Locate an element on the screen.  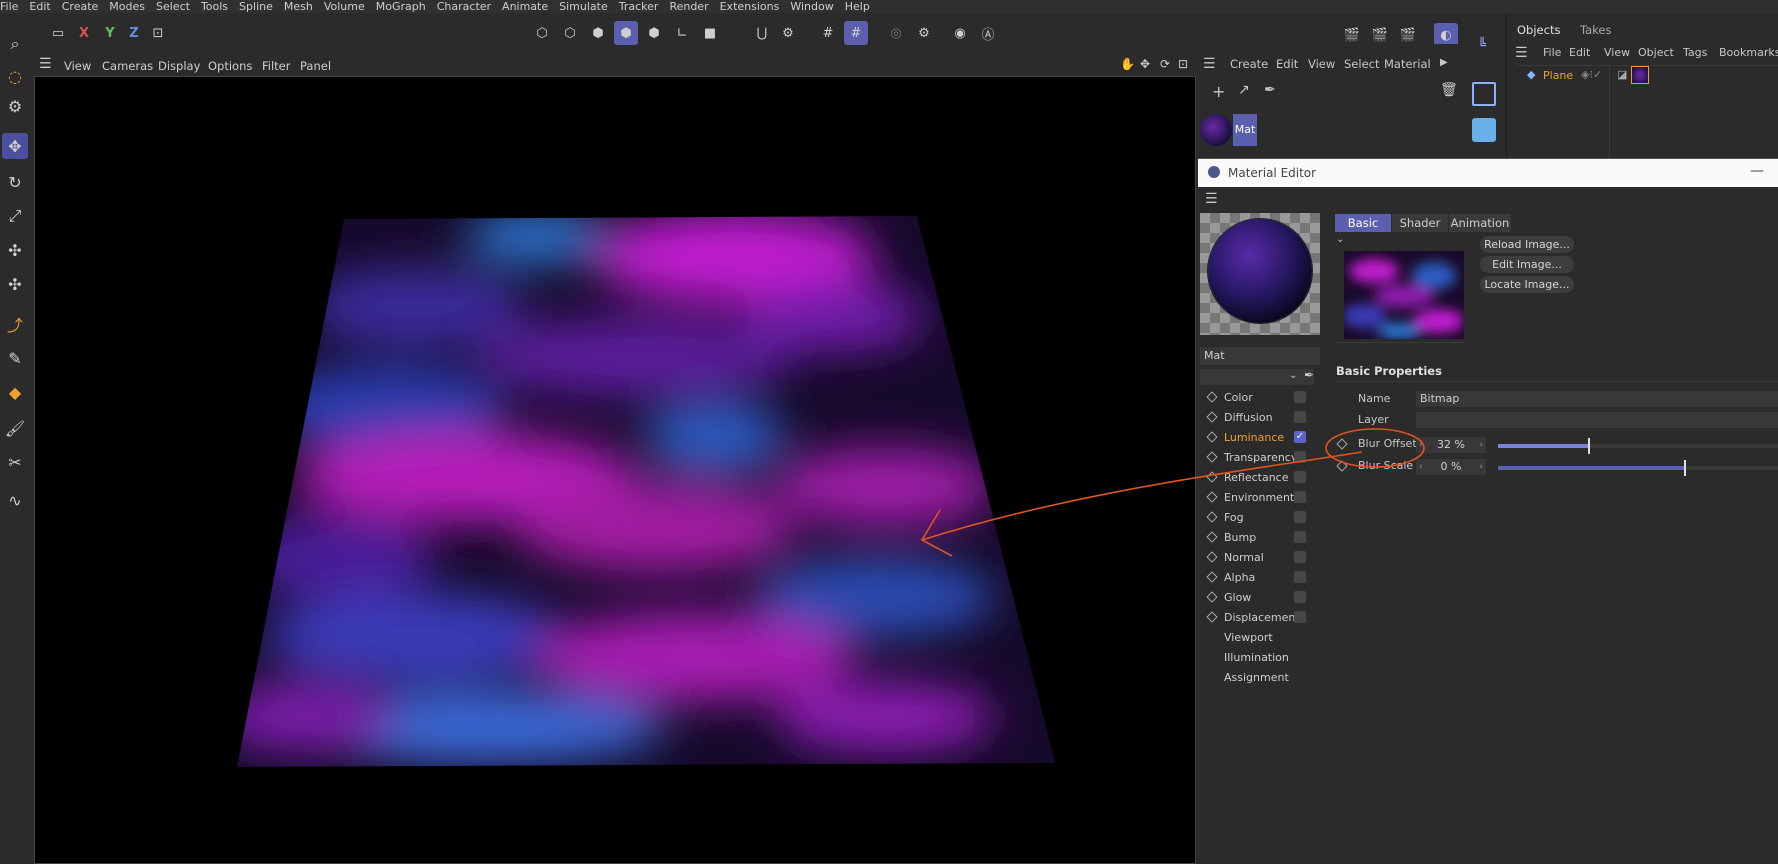
decrement-arrow-icon: ‹ is located at coordinates (1421, 445).